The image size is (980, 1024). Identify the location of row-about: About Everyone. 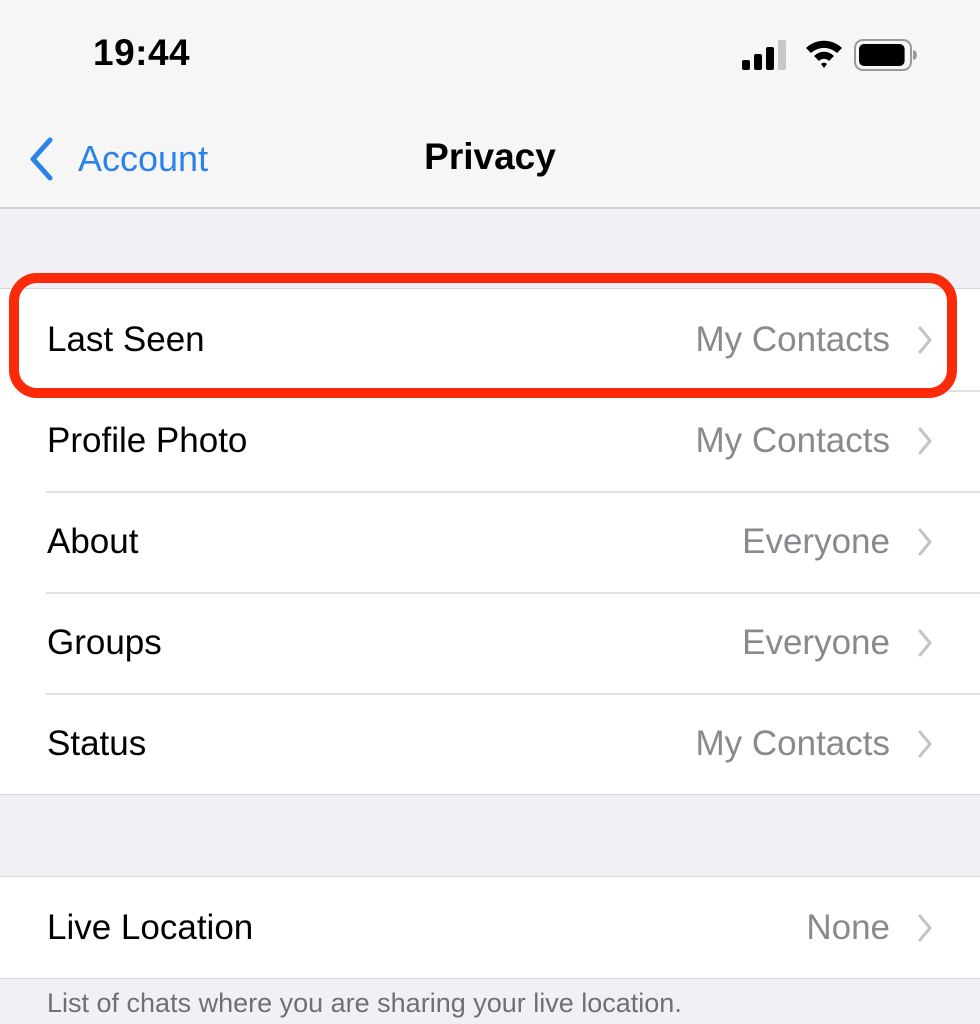
(490, 541).